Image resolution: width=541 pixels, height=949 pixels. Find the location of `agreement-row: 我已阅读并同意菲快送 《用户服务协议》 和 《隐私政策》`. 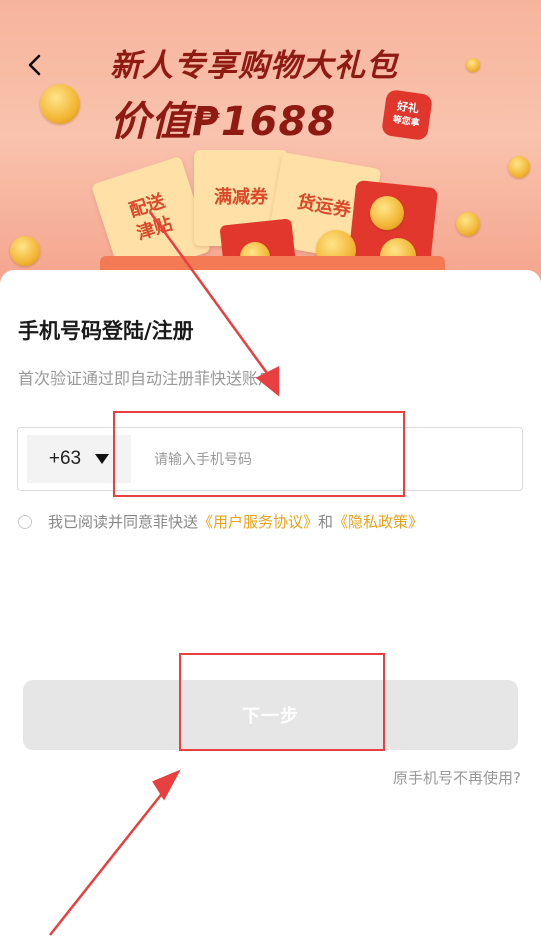

agreement-row: 我已阅读并同意菲快送 《用户服务协议》 和 《隐私政策》 is located at coordinates (220, 521).